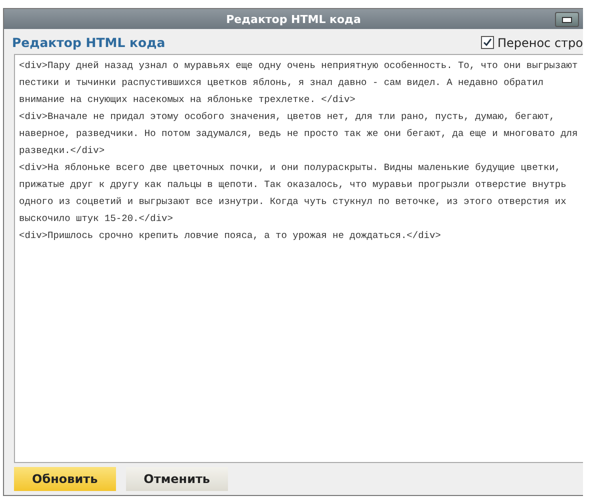 This screenshot has width=600, height=504. Describe the element at coordinates (293, 202) in the screenshot. I see `code-line: одного из соцветий и выгрызают все изнутри. Когда чуть стукнул по веточке, из этого отверстия их` at that location.